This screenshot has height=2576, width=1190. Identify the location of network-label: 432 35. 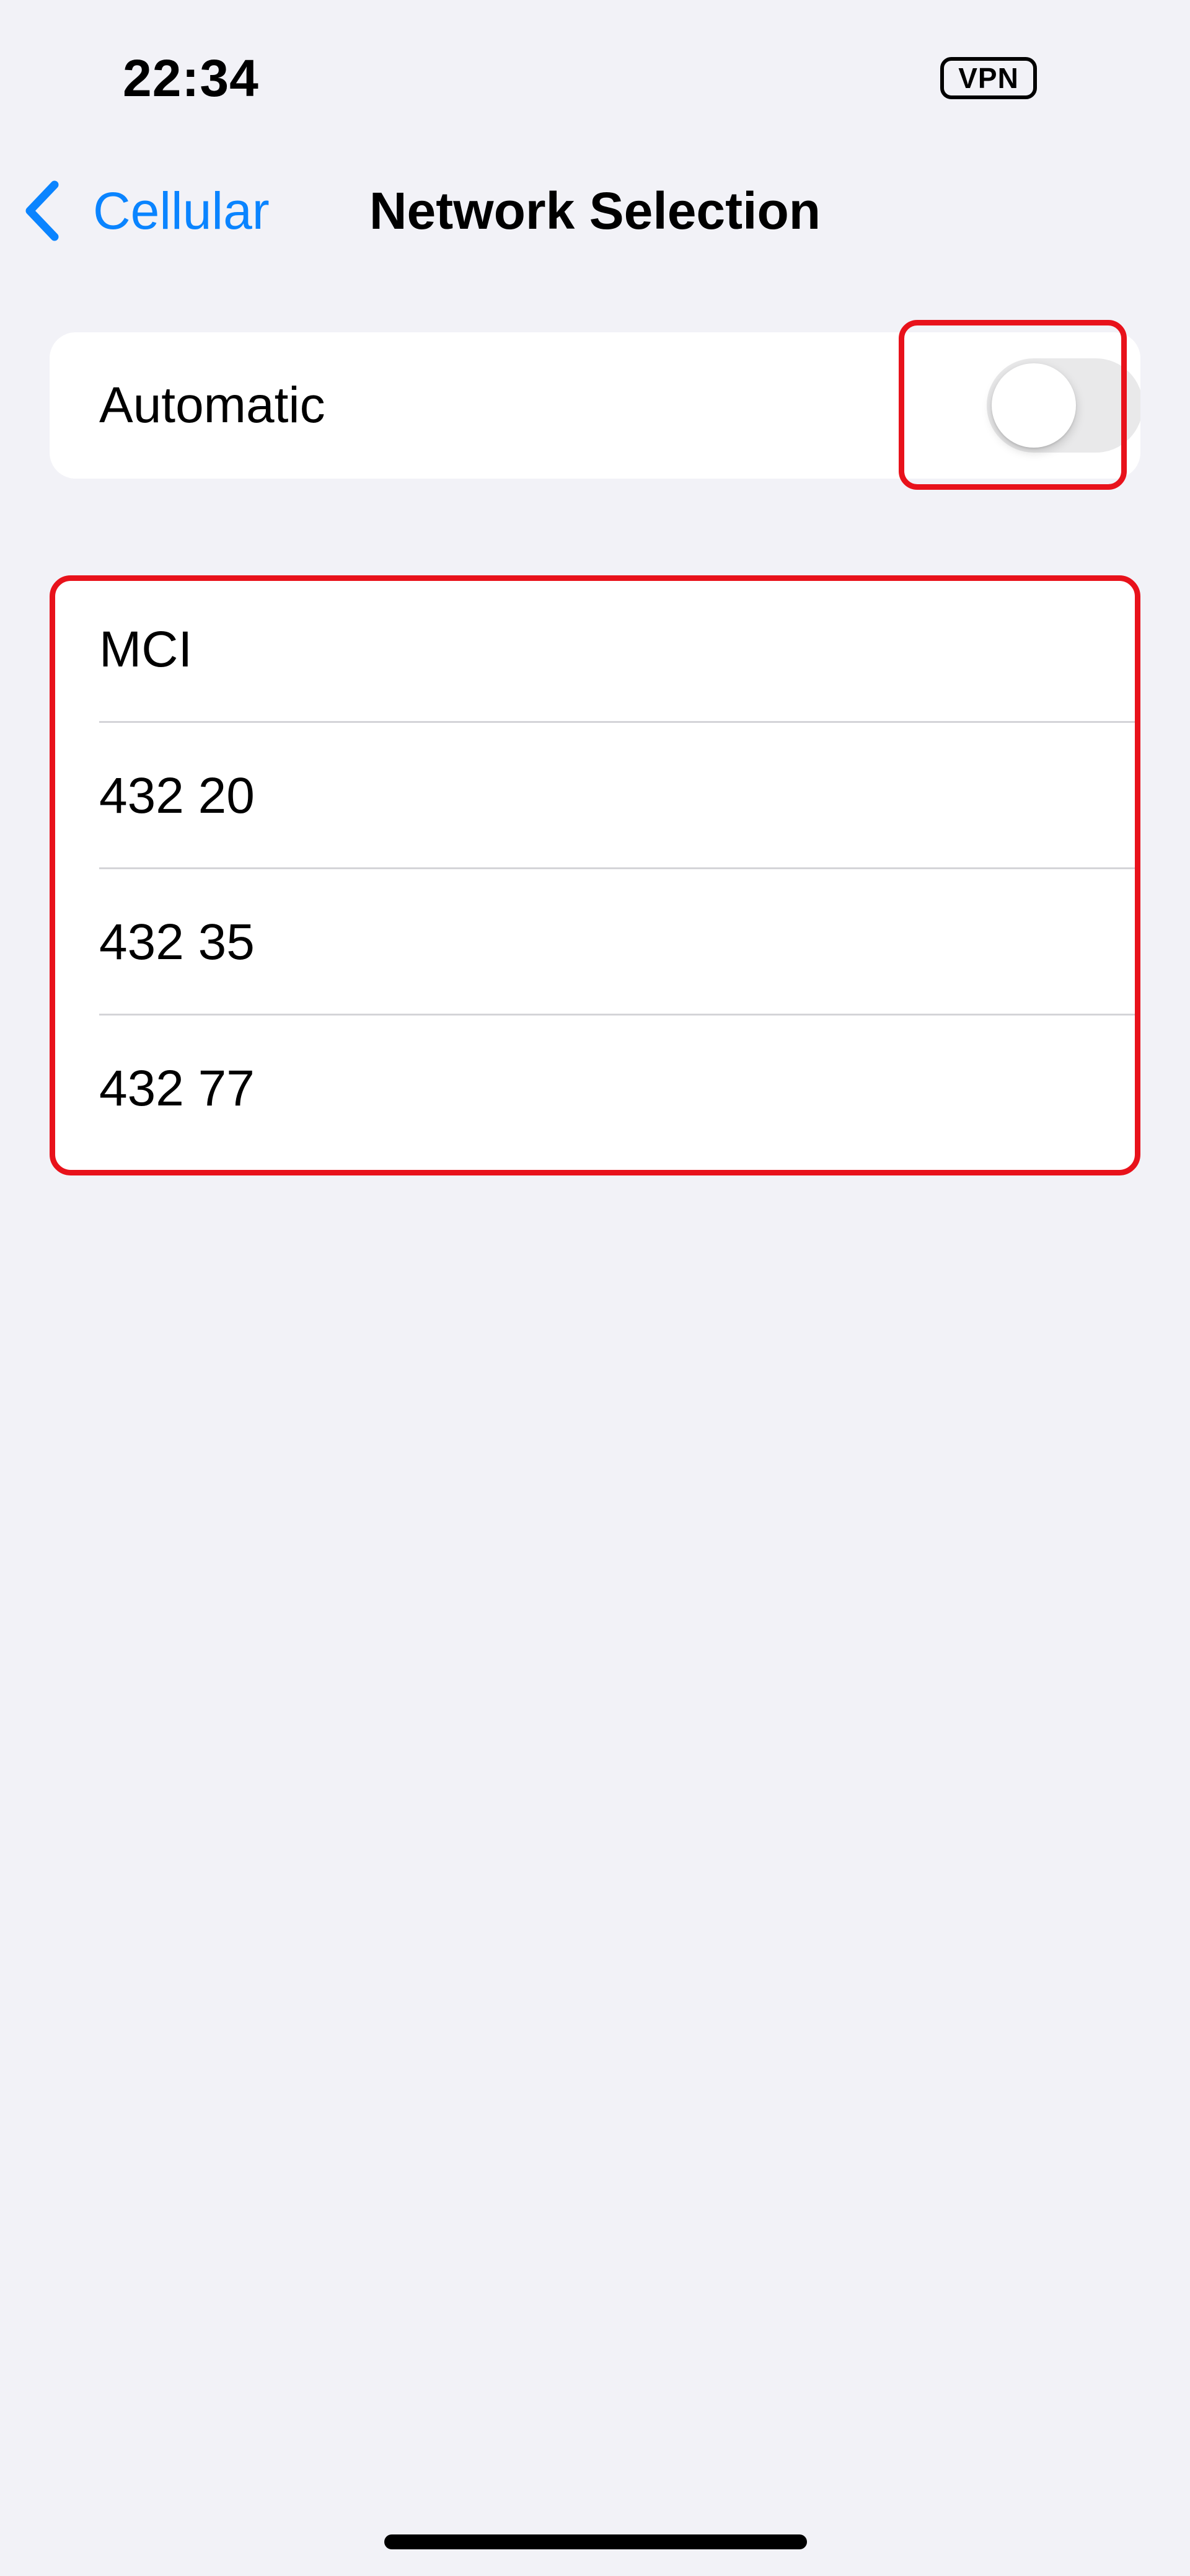
(177, 942).